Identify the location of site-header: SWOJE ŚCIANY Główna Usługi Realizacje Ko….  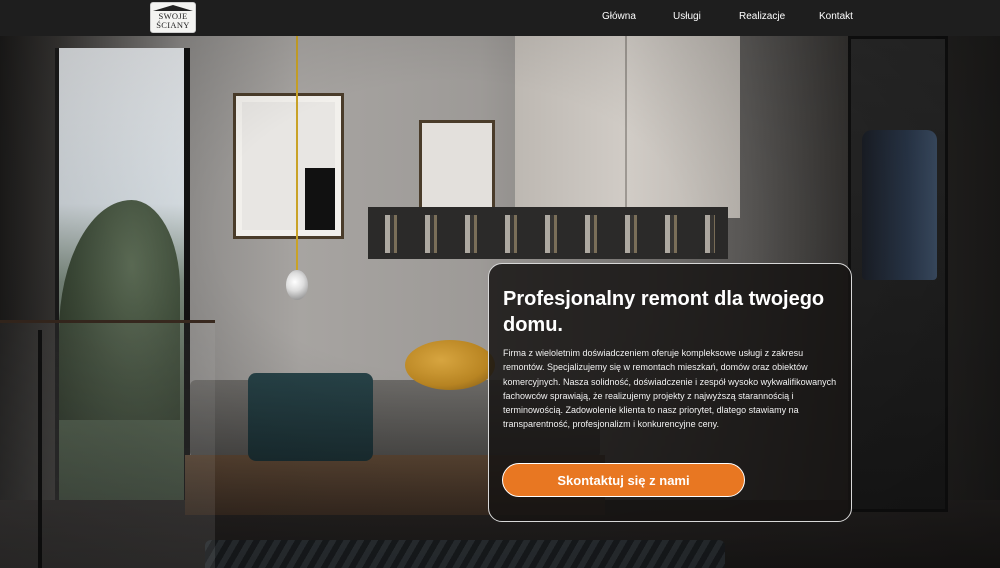
(500, 18).